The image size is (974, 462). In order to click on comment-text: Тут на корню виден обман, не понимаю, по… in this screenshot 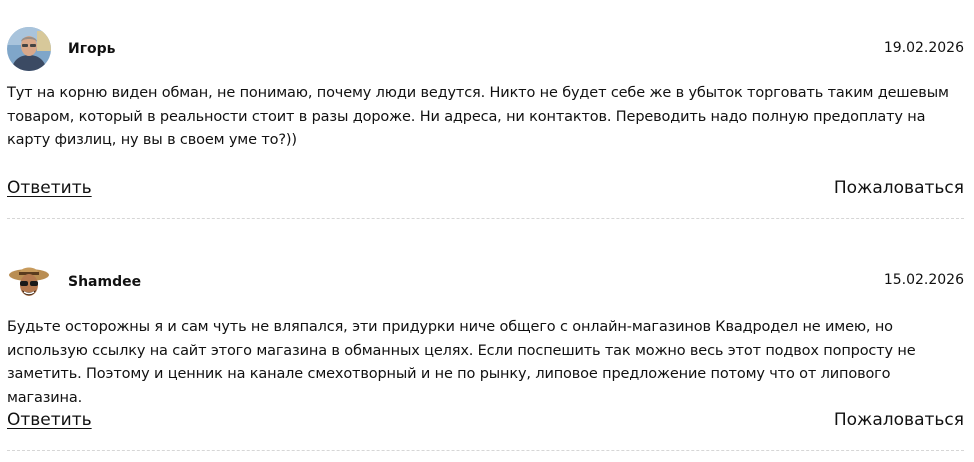, I will do `click(478, 116)`.